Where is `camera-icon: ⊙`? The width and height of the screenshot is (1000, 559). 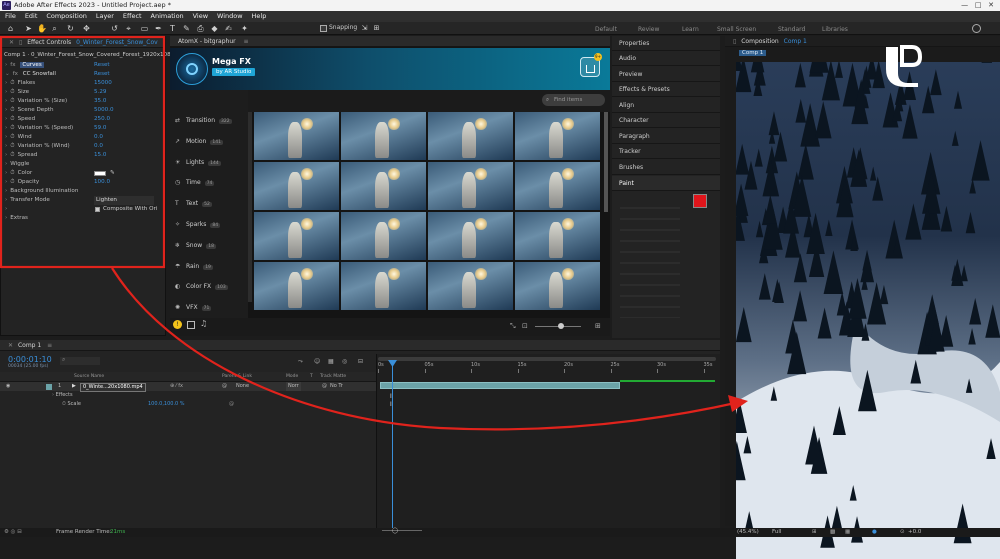
camera-icon: ⊙ is located at coordinates (902, 532).